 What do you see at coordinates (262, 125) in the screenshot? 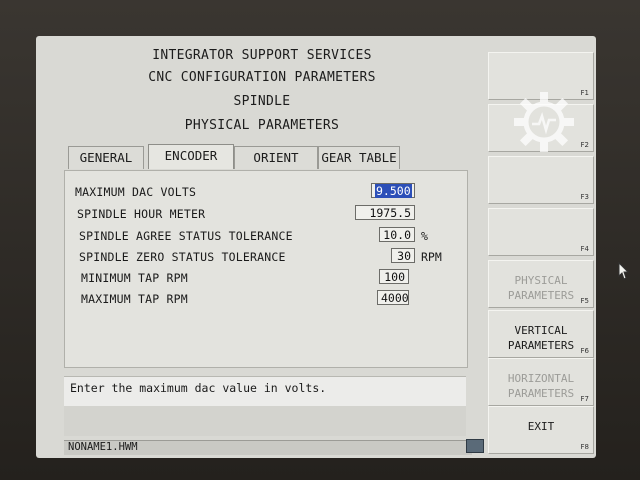
I see `page-title: PHYSICAL PARAMETERS` at bounding box center [262, 125].